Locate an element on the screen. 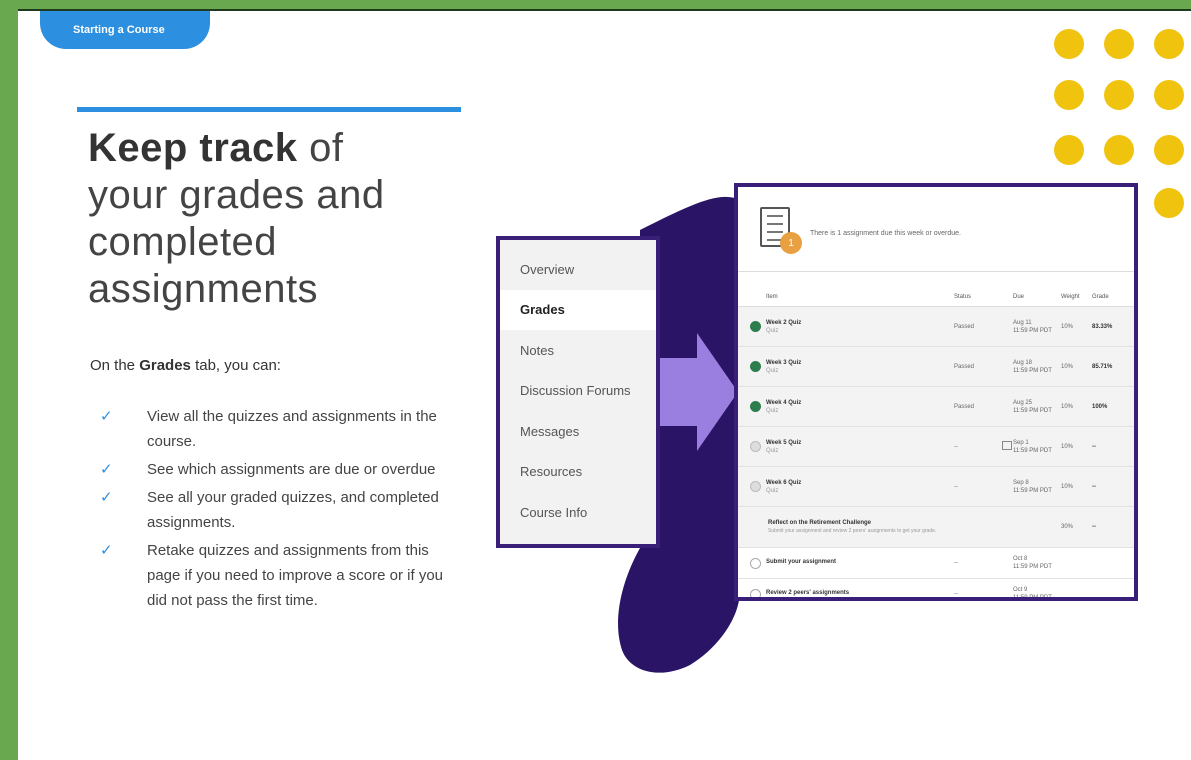 Image resolution: width=1191 pixels, height=760 pixels. due-date: Aug 25 is located at coordinates (1023, 402).